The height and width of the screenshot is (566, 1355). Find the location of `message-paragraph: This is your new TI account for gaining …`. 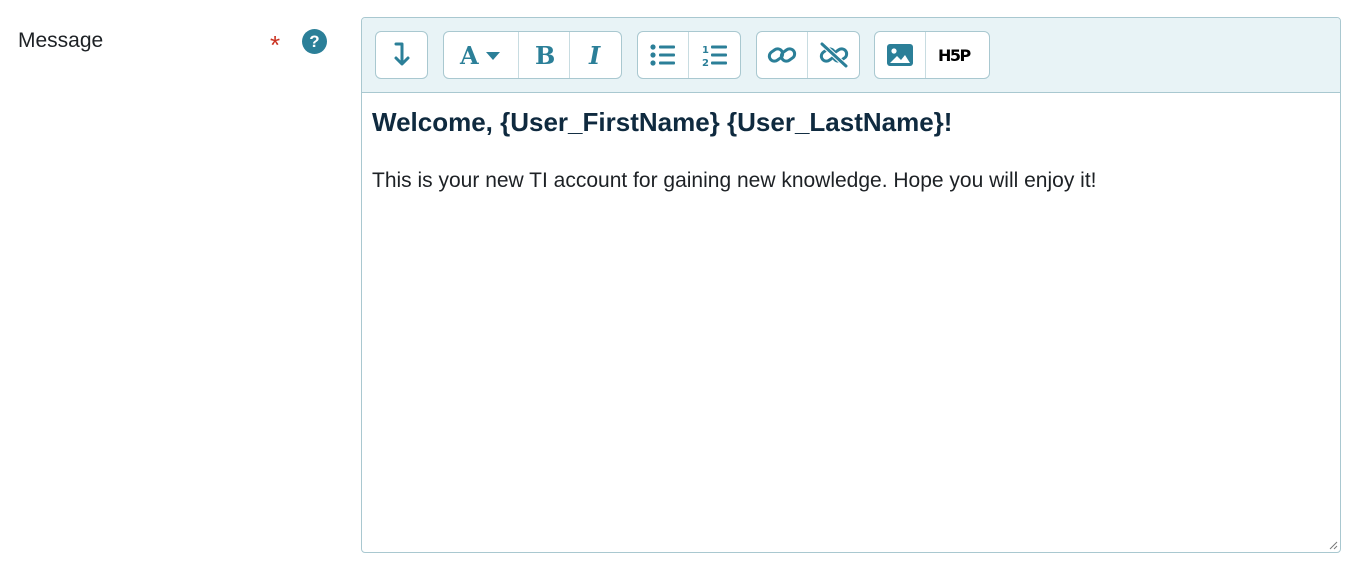

message-paragraph: This is your new TI account for gaining … is located at coordinates (734, 180).